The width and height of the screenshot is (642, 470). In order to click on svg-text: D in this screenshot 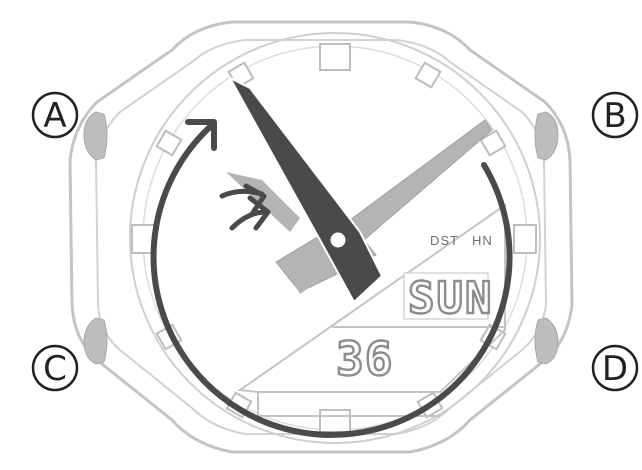, I will do `click(615, 369)`.